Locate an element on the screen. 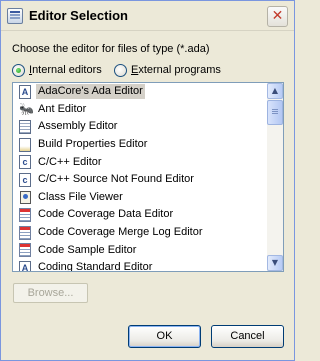 This screenshot has height=361, width=320. close-button: ✕ is located at coordinates (277, 16).